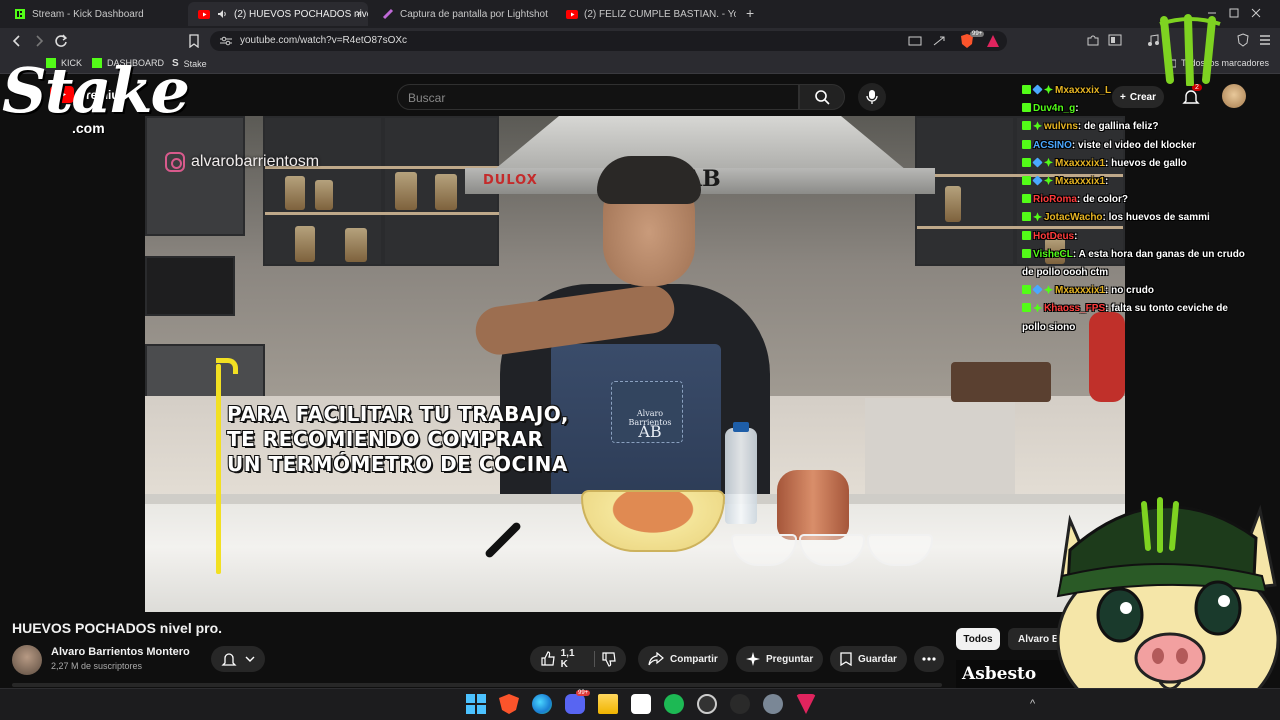 The image size is (1280, 720). I want to click on subtitle-line: TE RECOMIENDO COMPRAR, so click(385, 439).